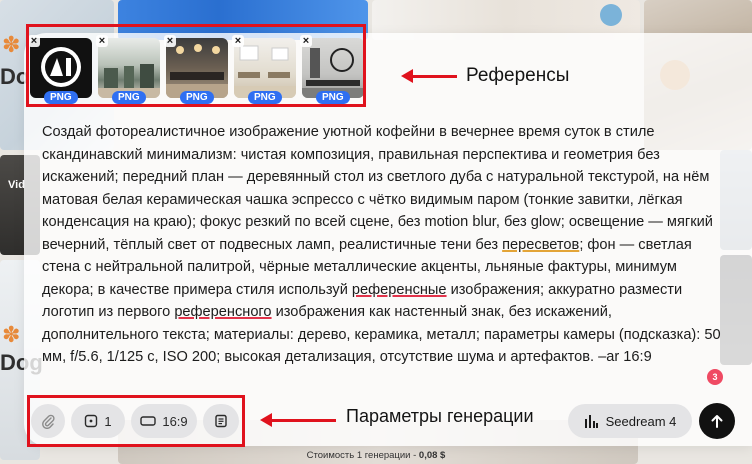  I want to click on arrow-up-icon, so click(717, 421).